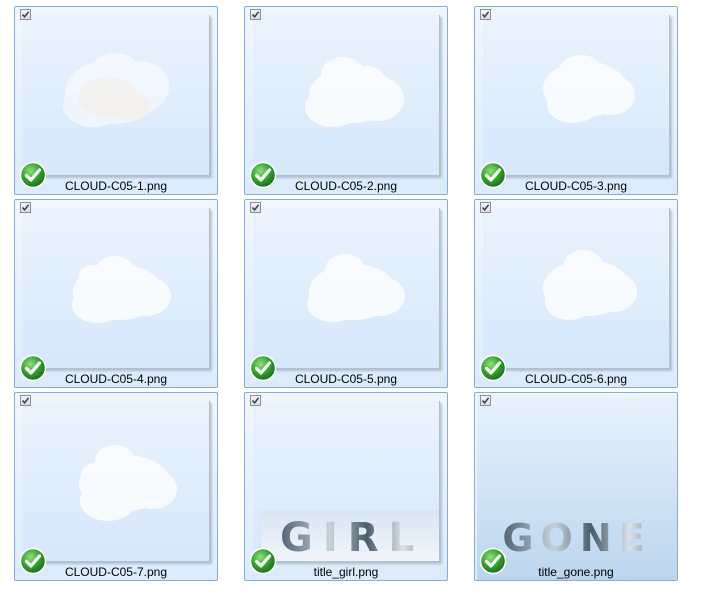 This screenshot has height=593, width=705. Describe the element at coordinates (346, 379) in the screenshot. I see `file-name: CLOUD-C05-5.png` at that location.